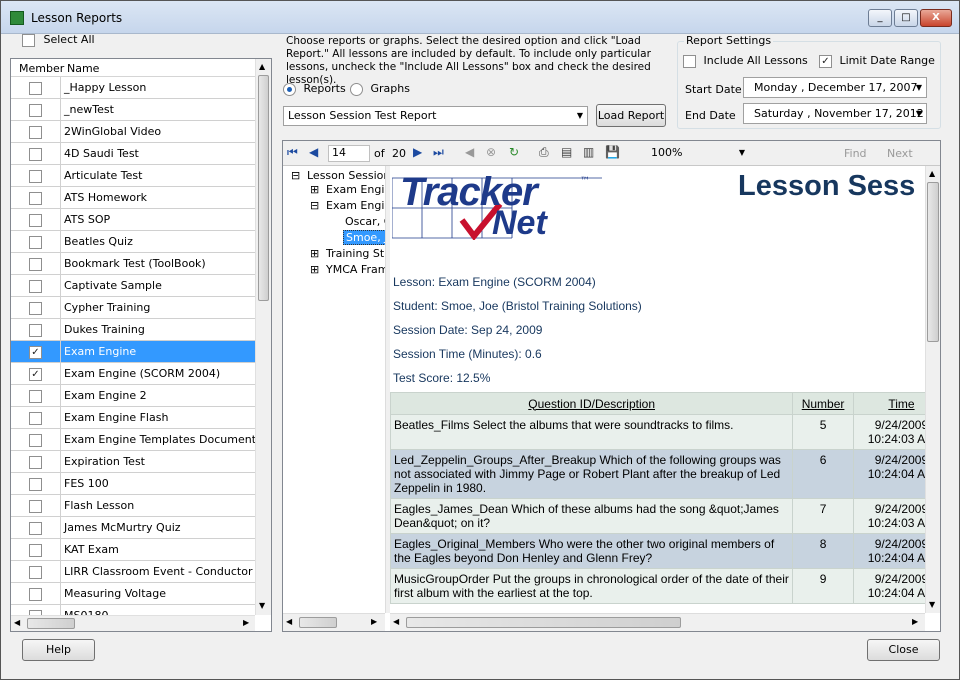 This screenshot has height=680, width=960. I want to click on window-close-button: X, so click(936, 18).